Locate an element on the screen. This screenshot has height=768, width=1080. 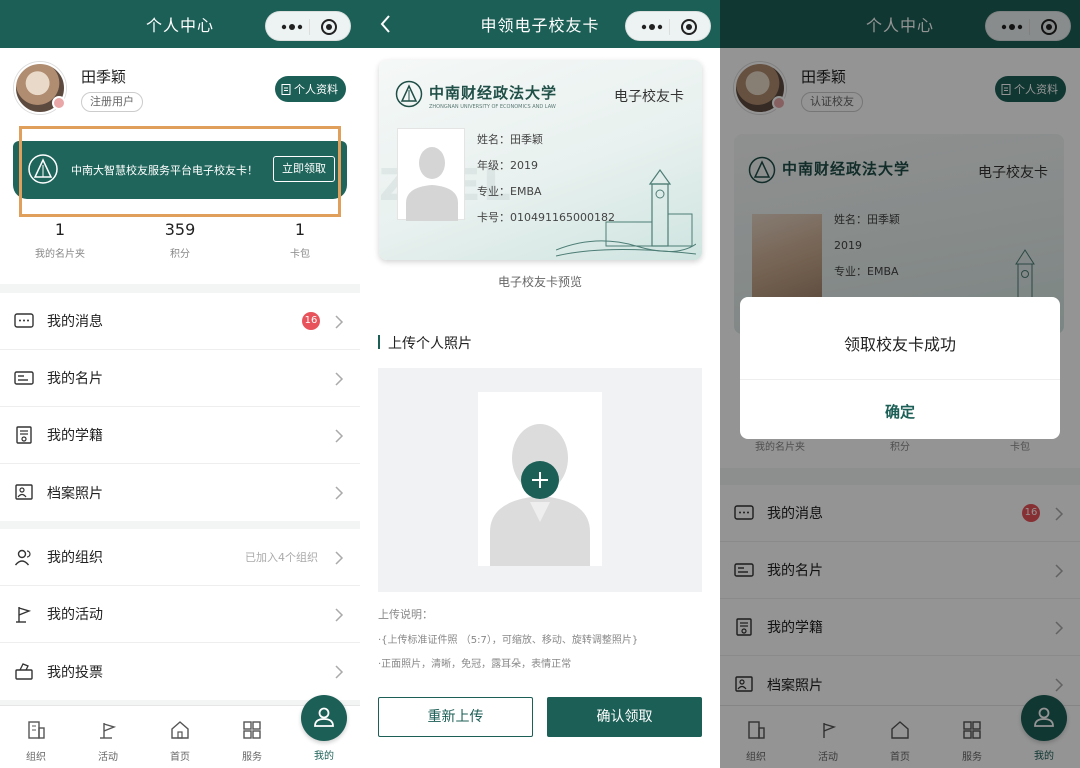
tab-me is located at coordinates (324, 718).